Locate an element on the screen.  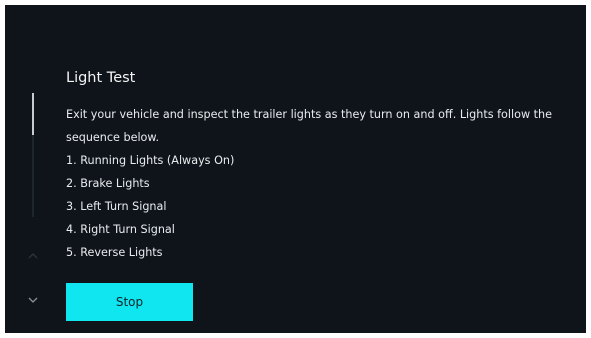
scrollbar-thumb is located at coordinates (33, 114).